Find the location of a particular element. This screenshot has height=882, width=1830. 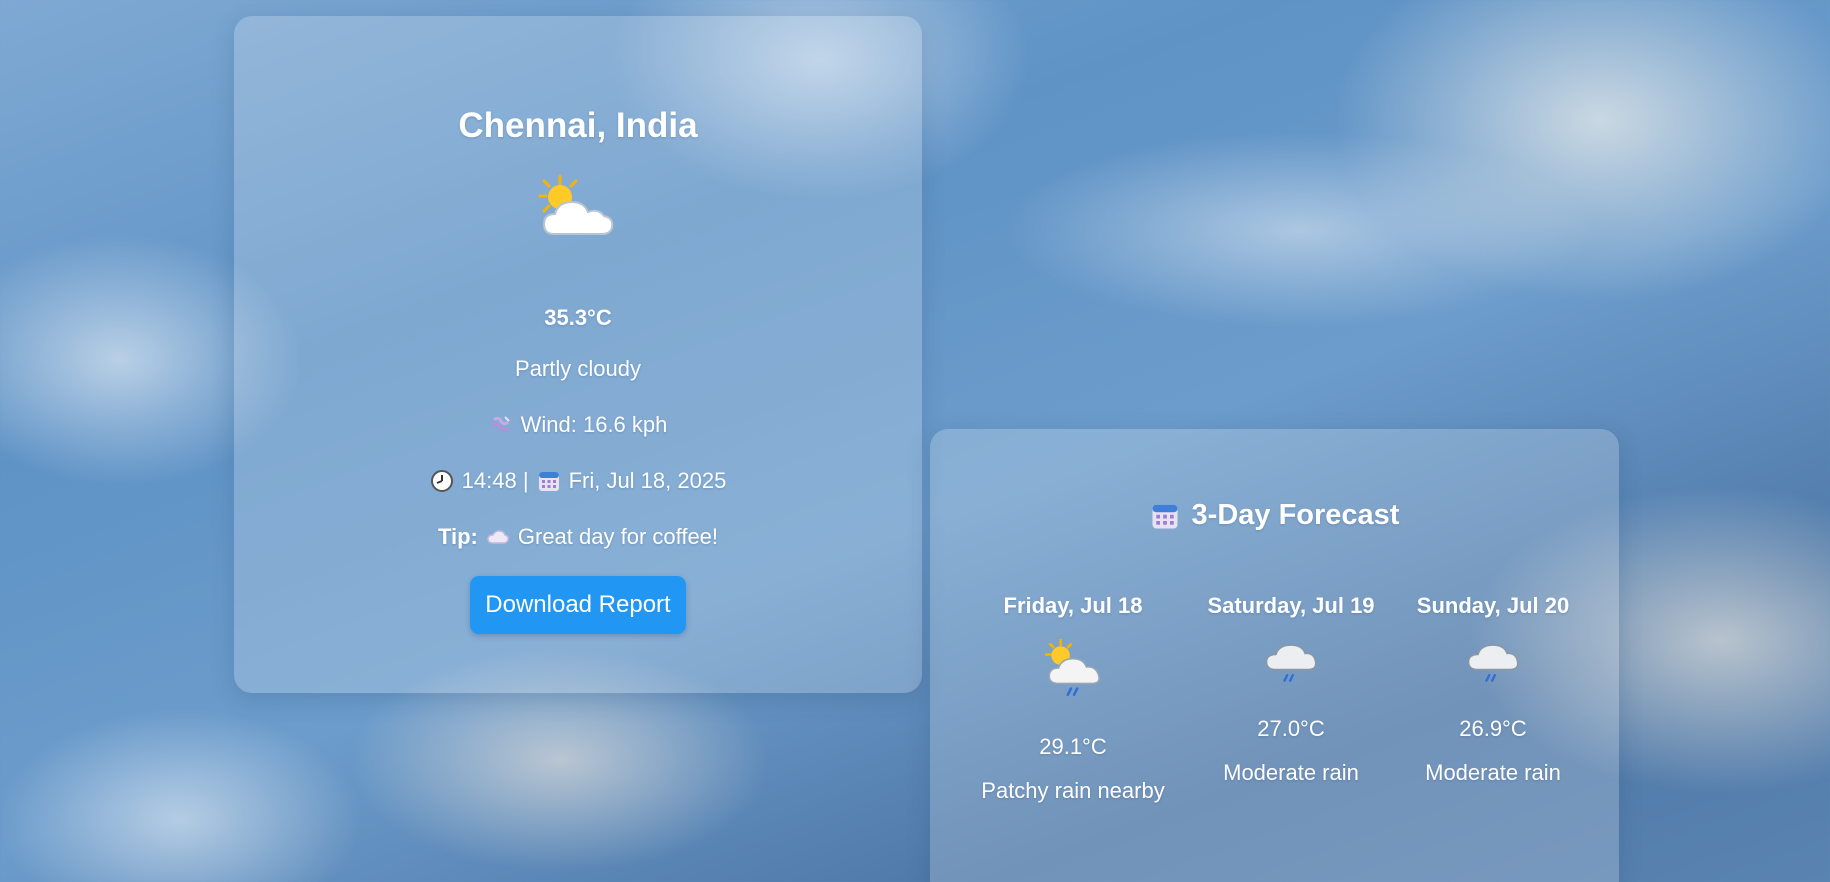

time-text: 14:48 | is located at coordinates (495, 480).